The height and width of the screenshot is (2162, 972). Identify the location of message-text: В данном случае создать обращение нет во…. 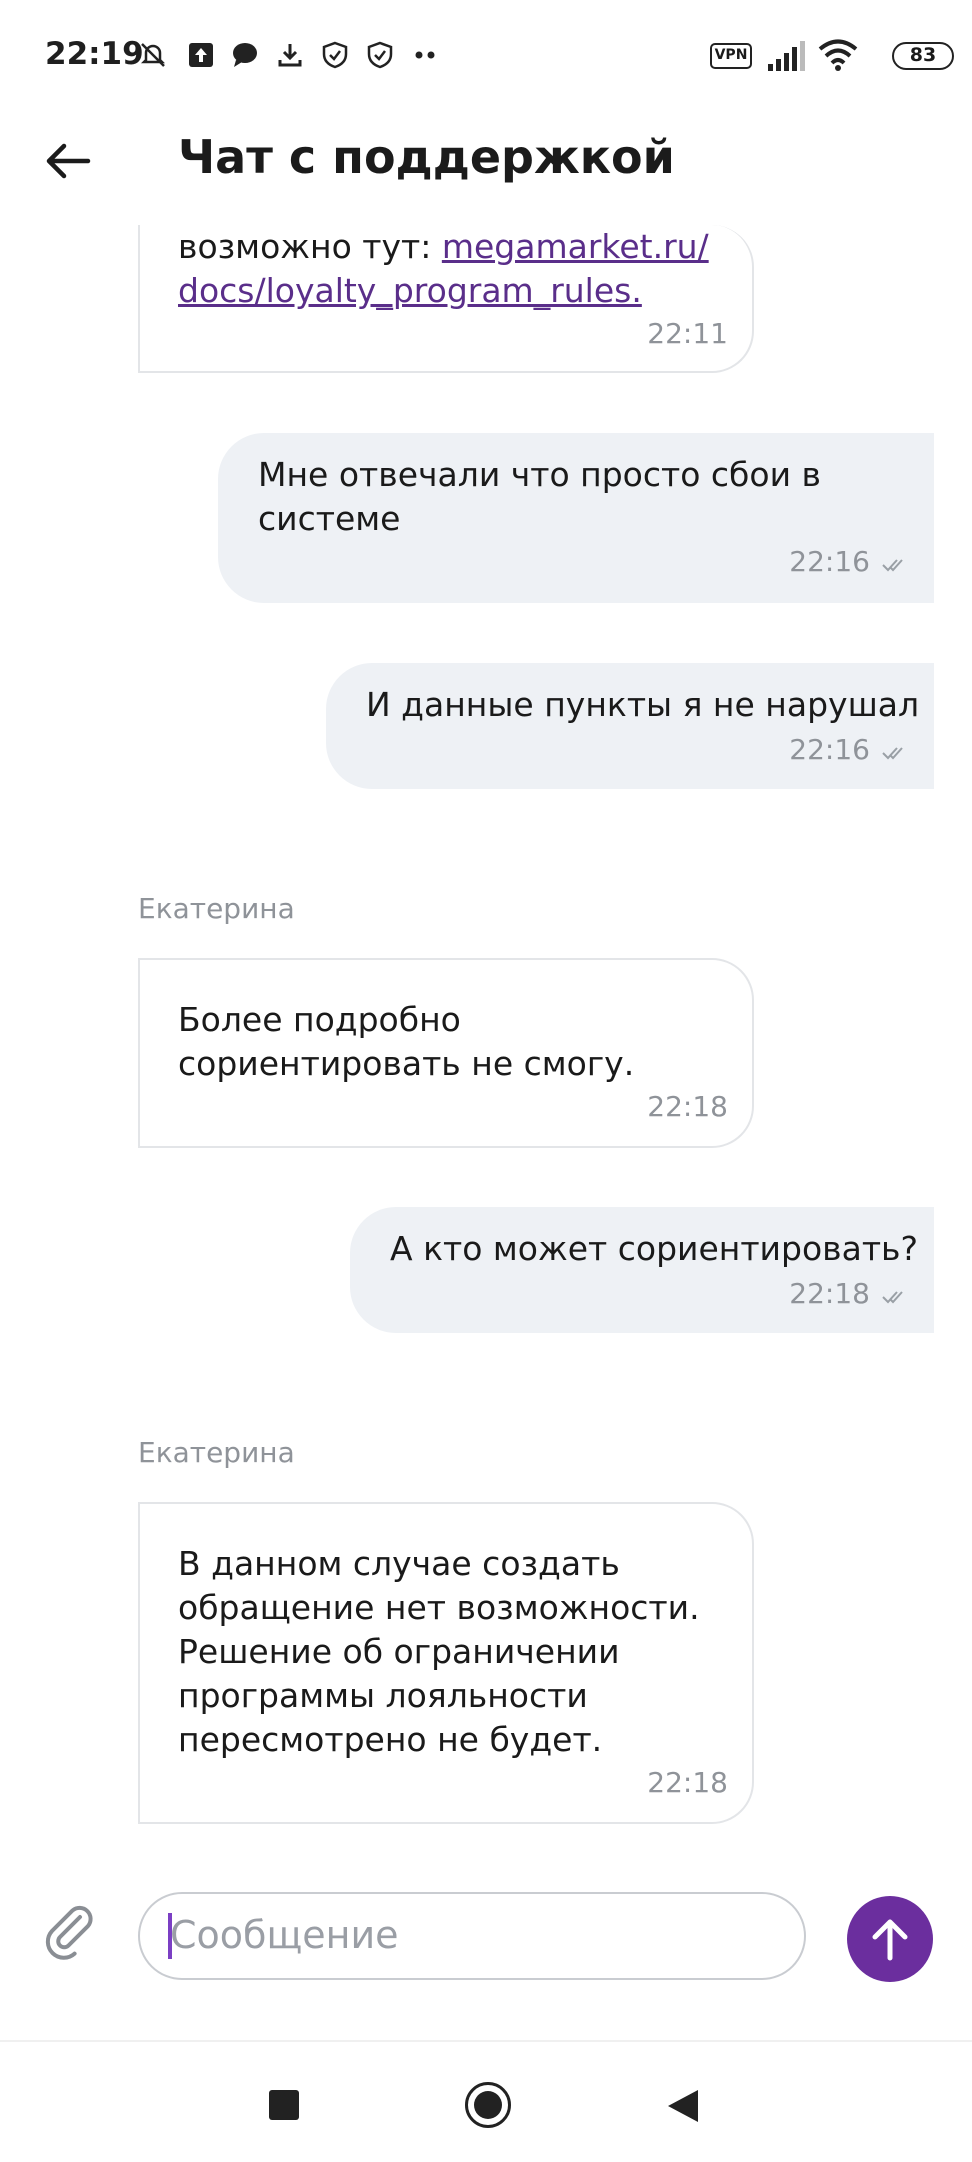
(439, 1651).